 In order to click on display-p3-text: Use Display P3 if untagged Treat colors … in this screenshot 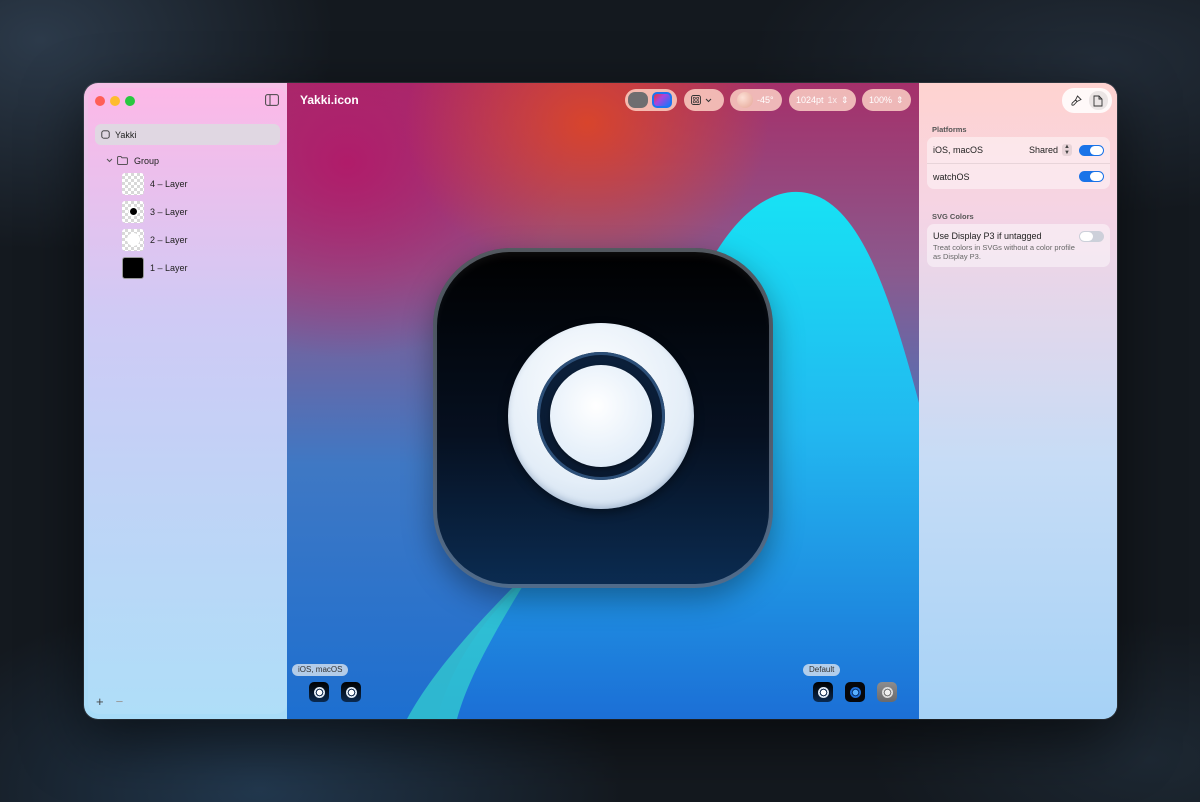, I will do `click(1005, 246)`.